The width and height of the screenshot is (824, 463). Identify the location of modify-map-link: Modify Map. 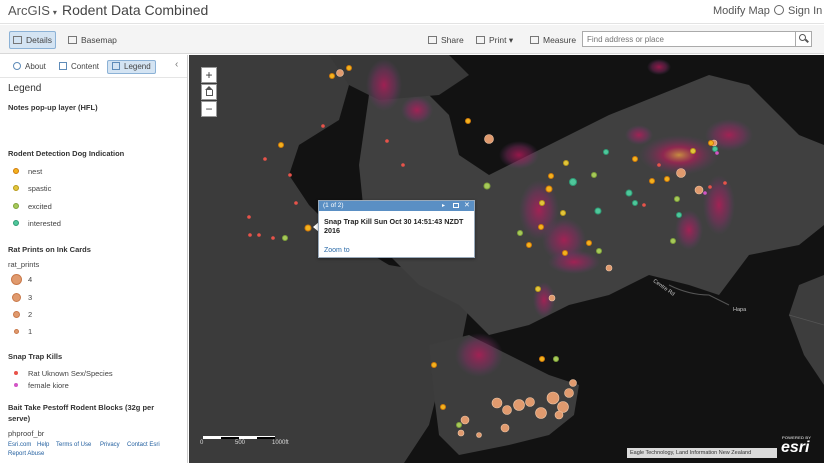
(741, 11).